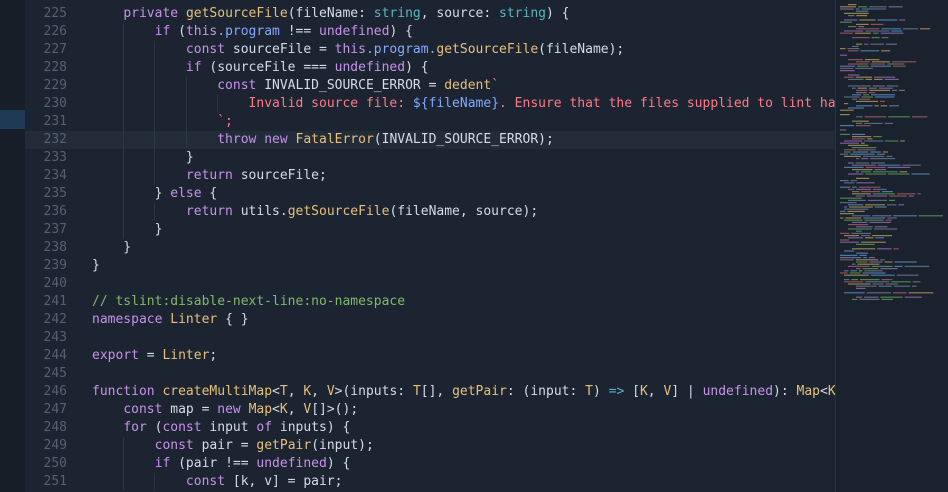  Describe the element at coordinates (430, 338) in the screenshot. I see `code-line: 243` at that location.